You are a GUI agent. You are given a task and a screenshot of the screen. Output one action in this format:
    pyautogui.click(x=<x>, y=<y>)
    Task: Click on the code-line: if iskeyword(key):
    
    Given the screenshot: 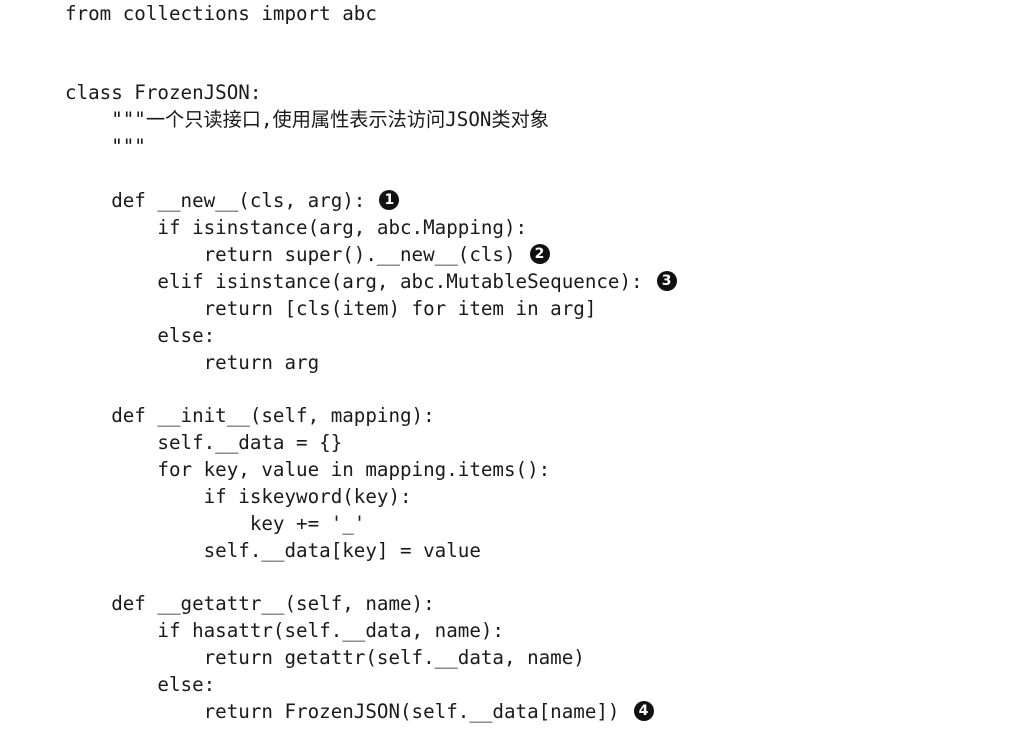 What is the action you would take?
    pyautogui.click(x=238, y=496)
    